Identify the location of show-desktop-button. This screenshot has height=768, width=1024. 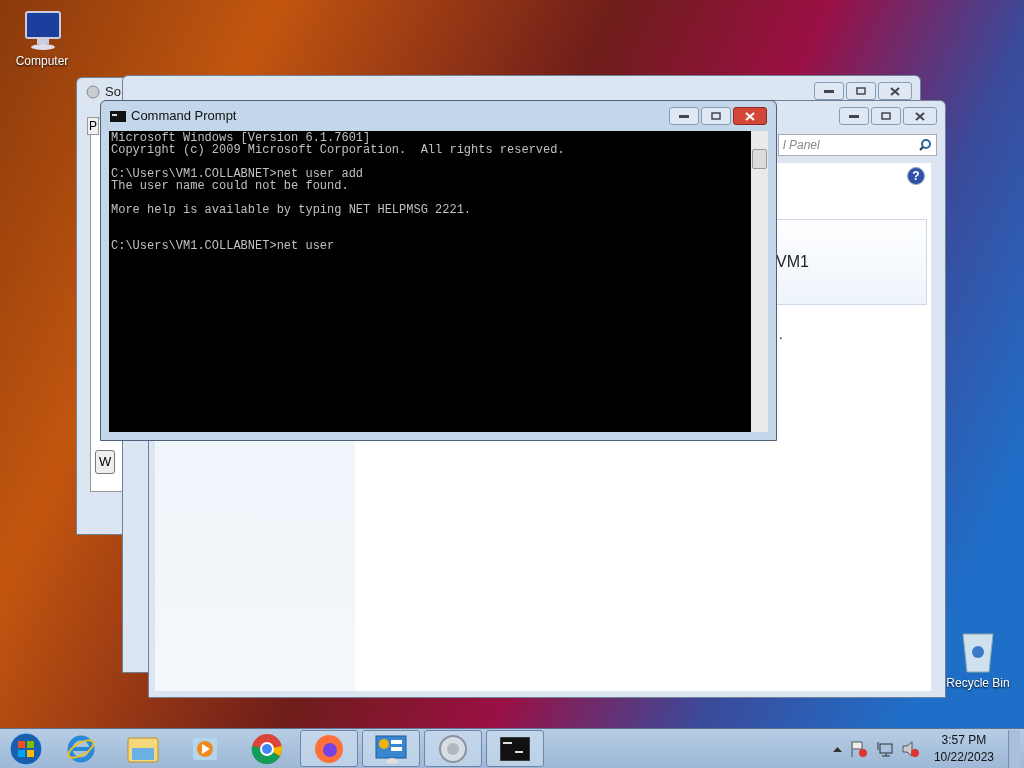
(1014, 748).